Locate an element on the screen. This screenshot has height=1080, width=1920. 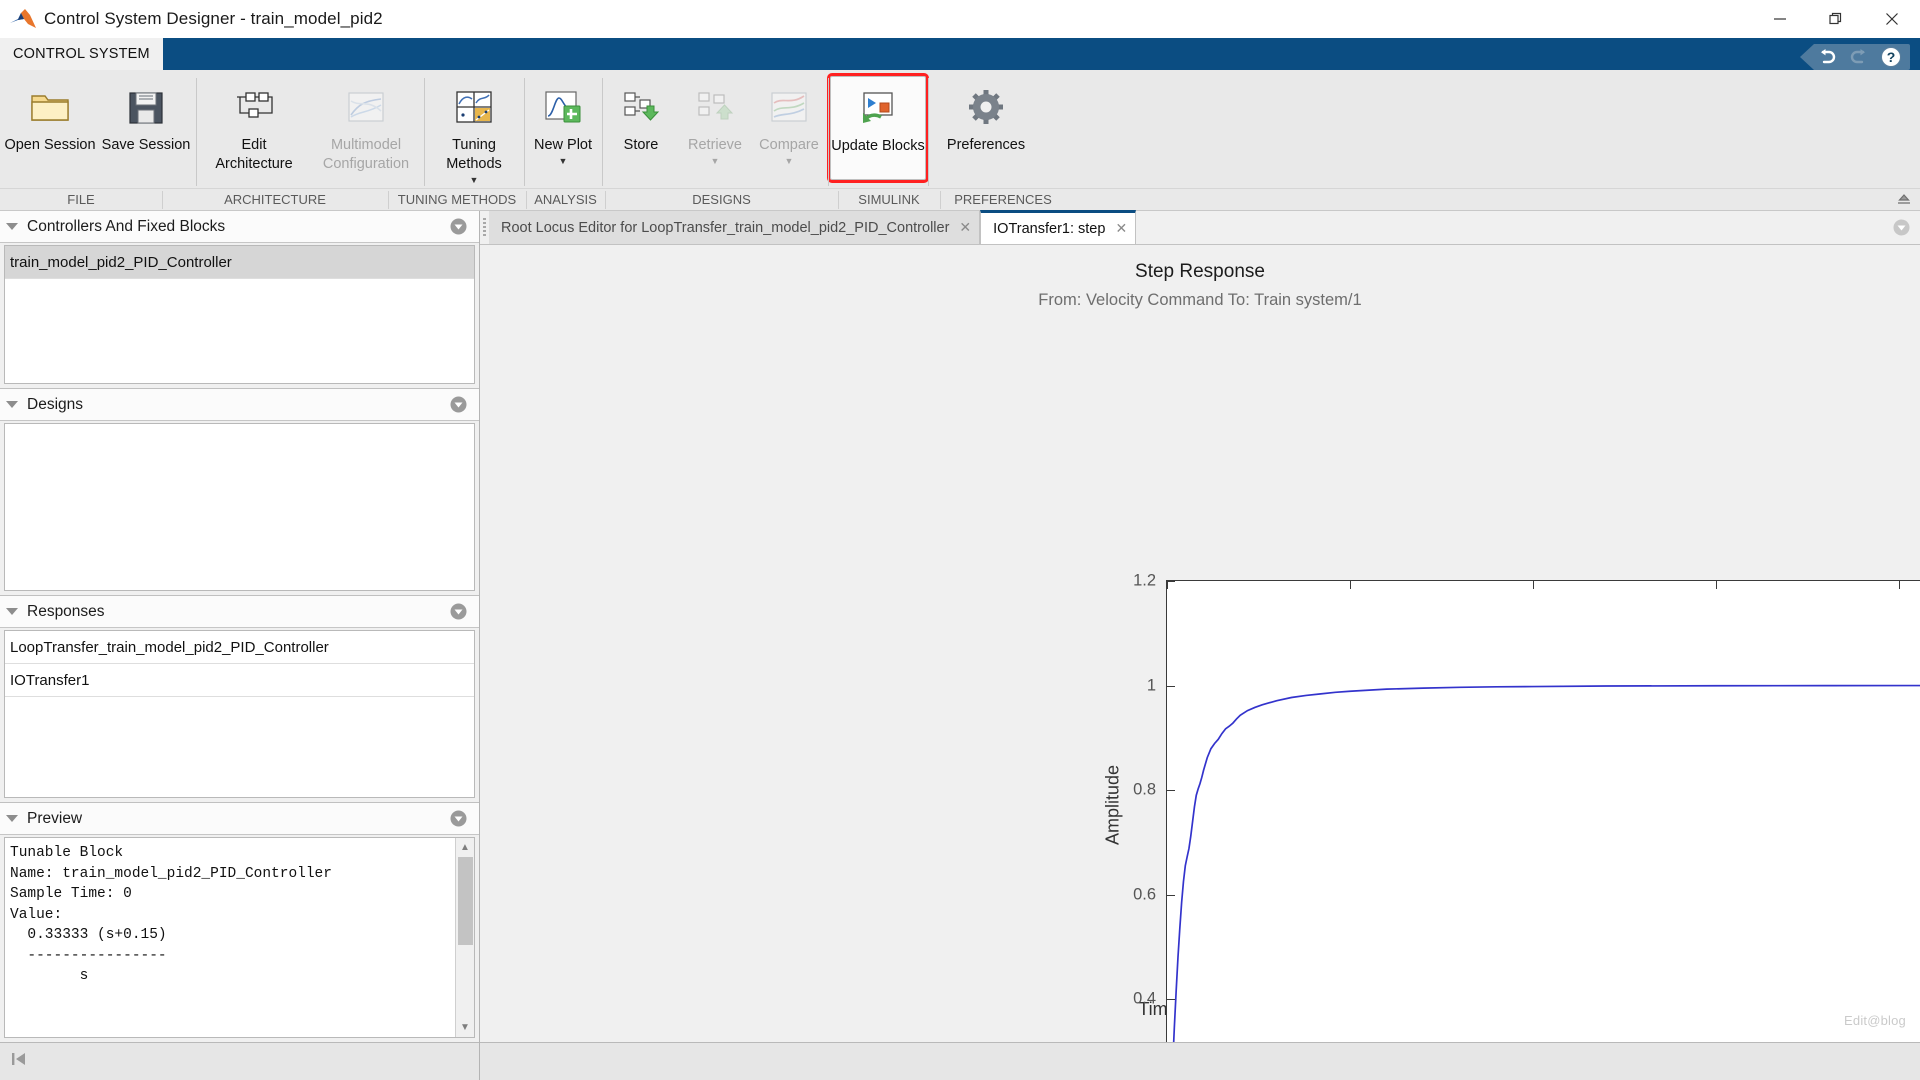
list-item: train_model_pid2_PID_Controller is located at coordinates (239, 262).